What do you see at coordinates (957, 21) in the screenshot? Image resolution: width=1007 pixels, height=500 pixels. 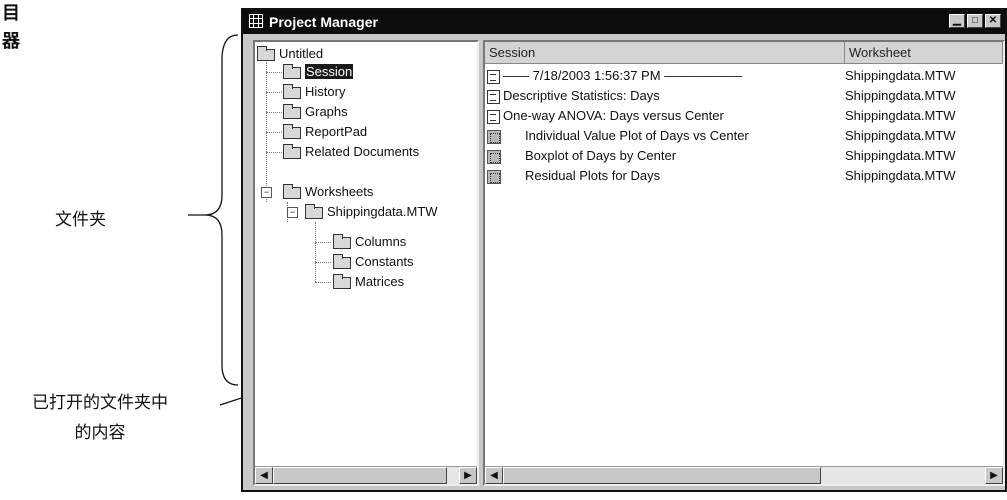 I see `minimize-button: ▁` at bounding box center [957, 21].